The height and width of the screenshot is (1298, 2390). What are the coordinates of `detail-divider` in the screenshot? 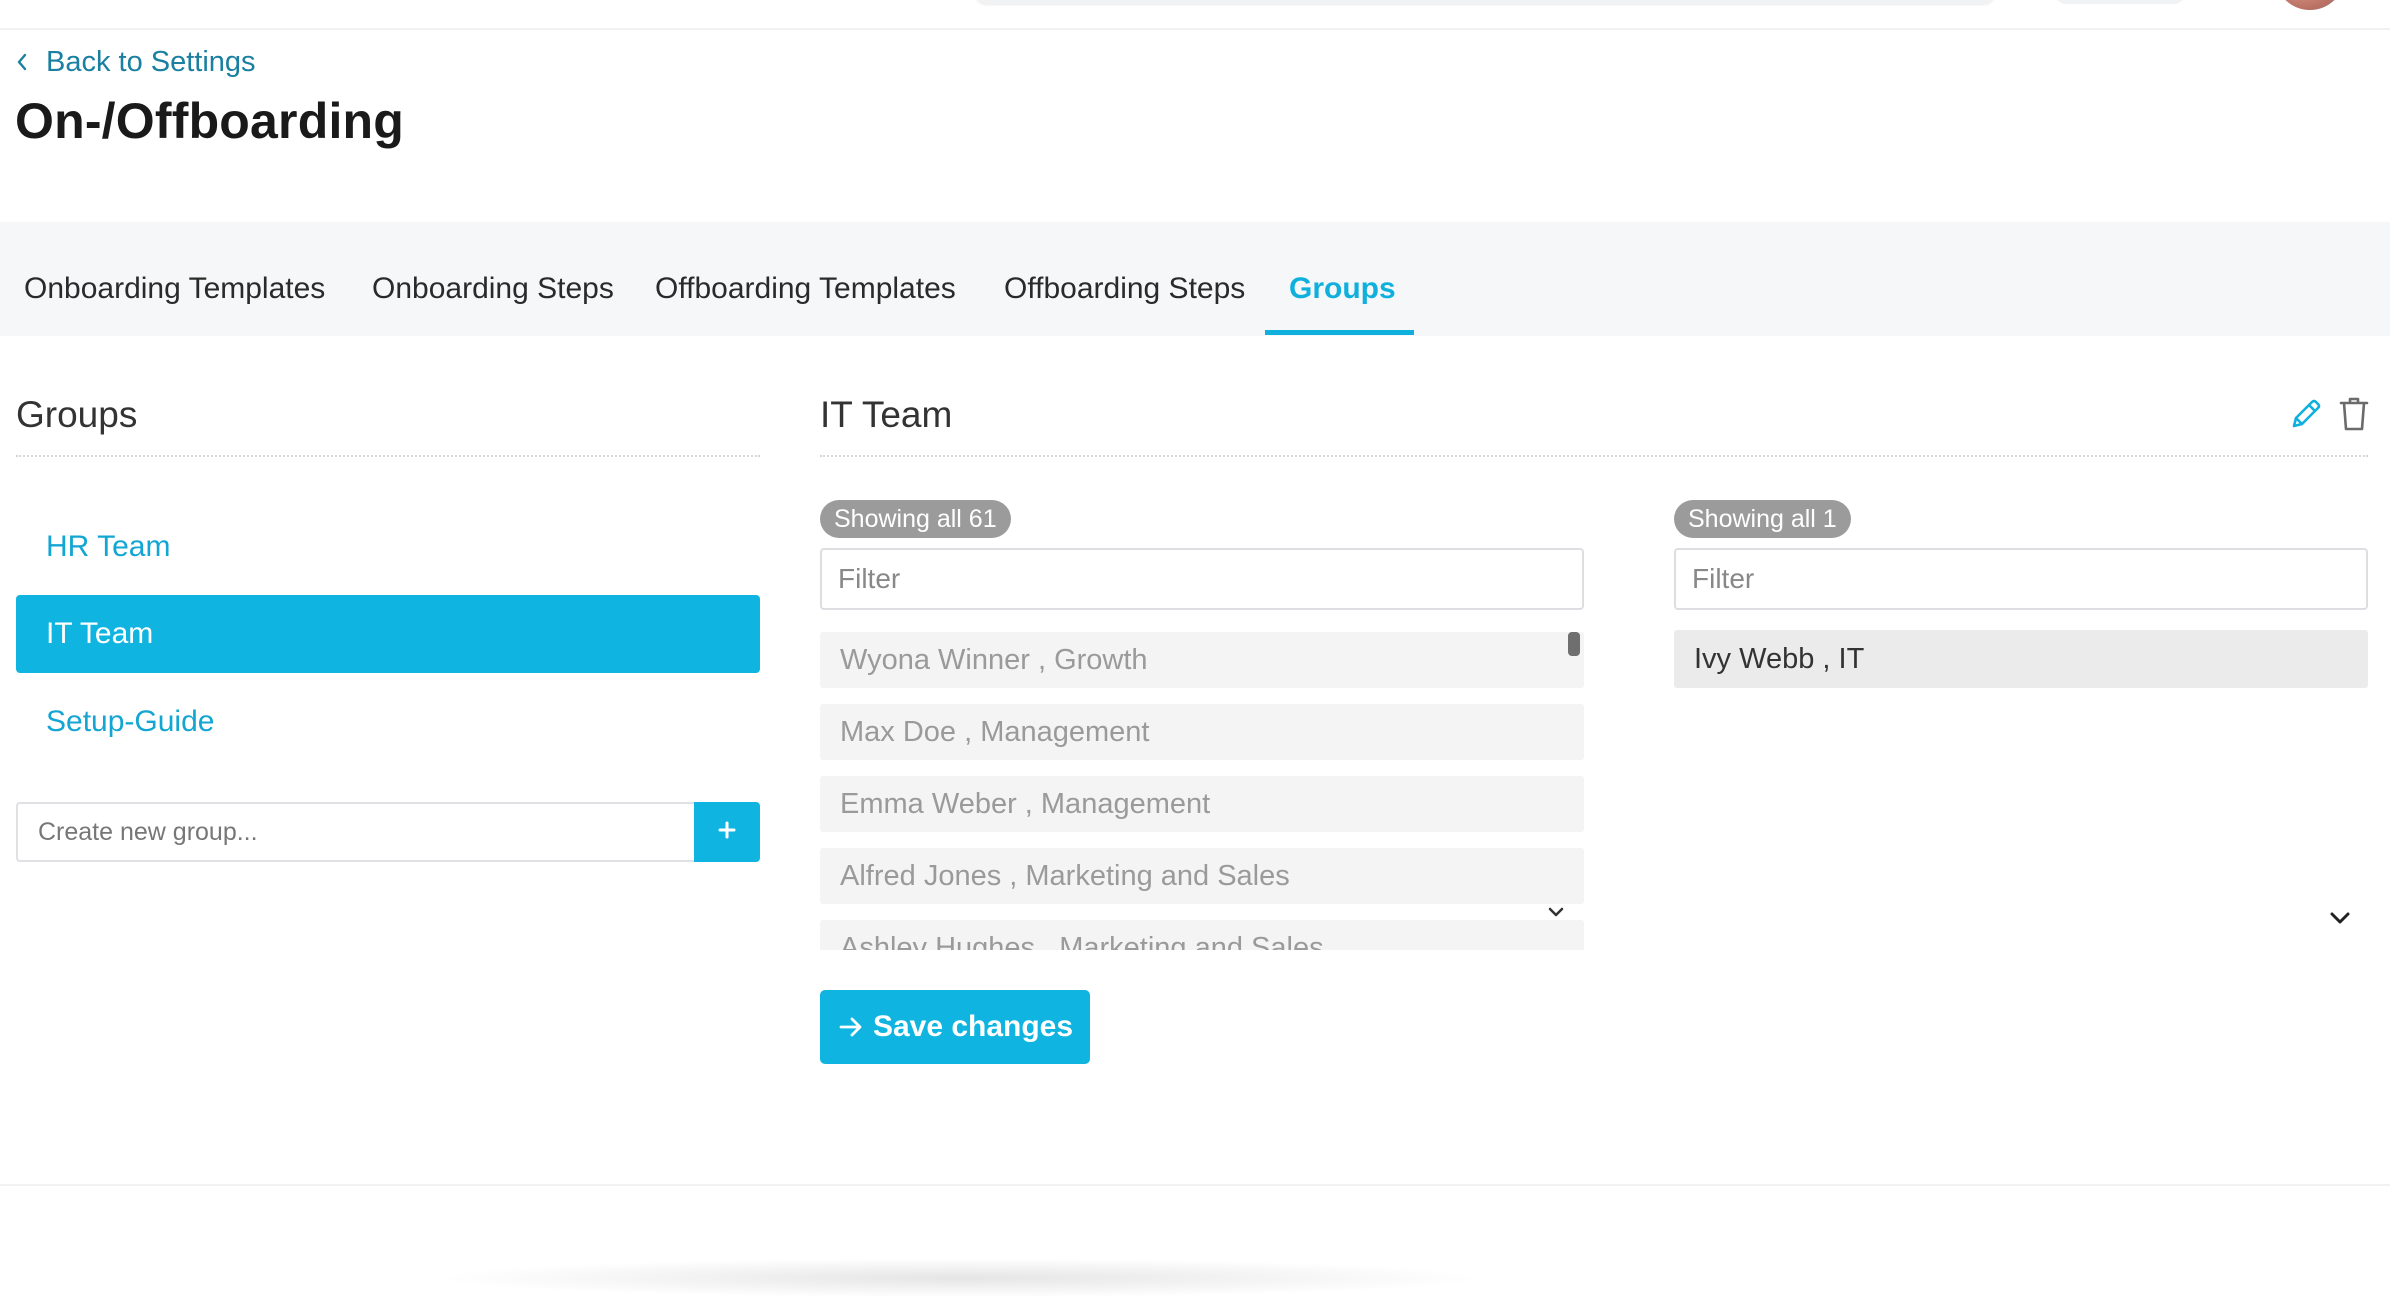 It's located at (1594, 456).